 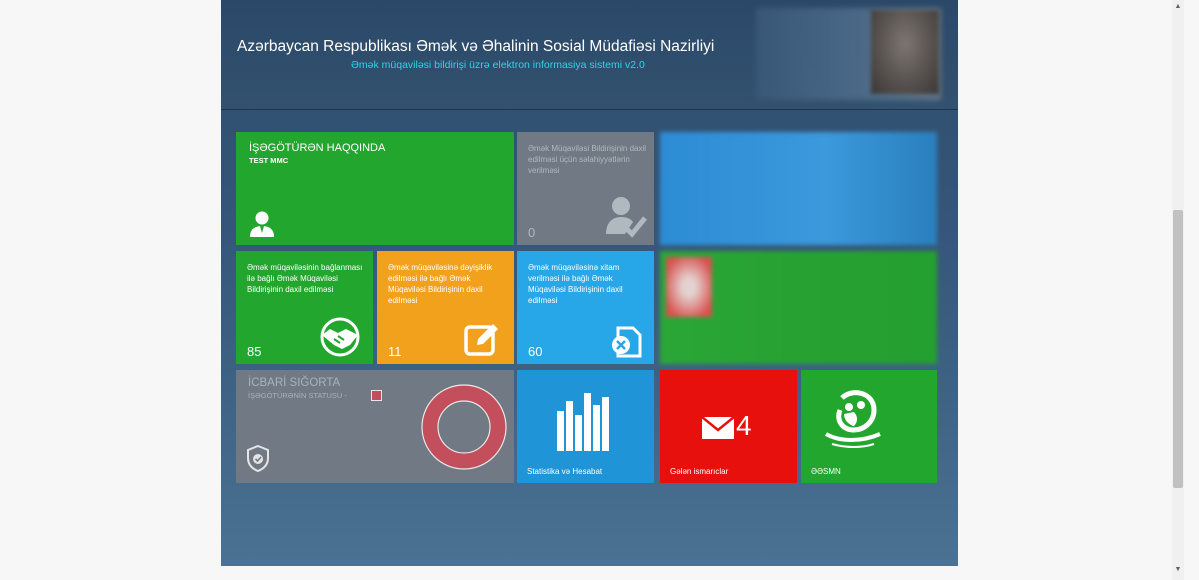 What do you see at coordinates (375, 188) in the screenshot?
I see `employer-info-tile: İŞƏGÖTÜRƏN HAQQINDA TEST MMC` at bounding box center [375, 188].